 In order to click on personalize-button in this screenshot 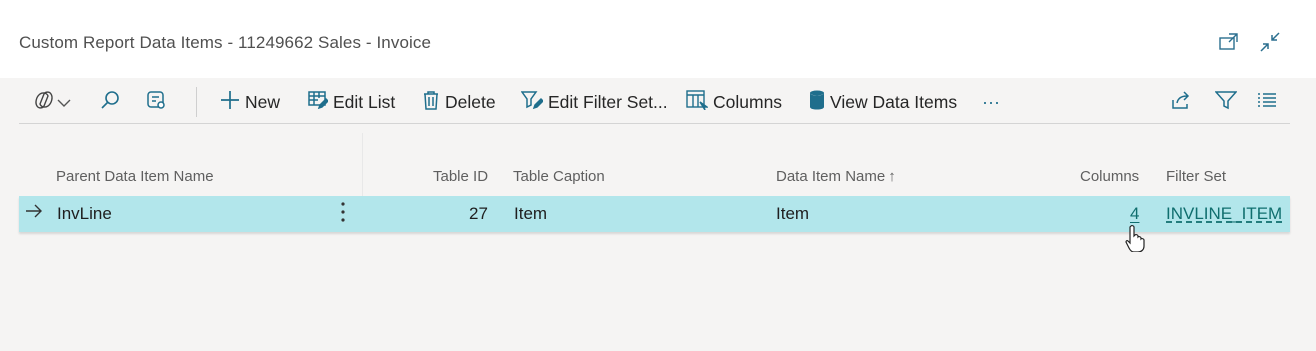, I will do `click(156, 102)`.